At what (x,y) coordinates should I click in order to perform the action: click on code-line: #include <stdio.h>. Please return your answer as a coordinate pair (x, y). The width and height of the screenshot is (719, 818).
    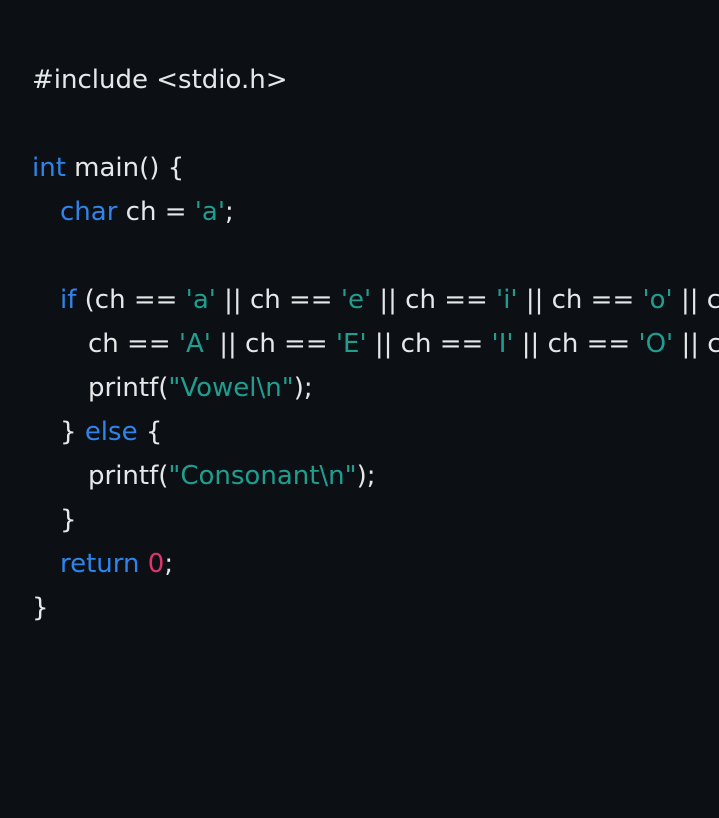
    Looking at the image, I should click on (159, 80).